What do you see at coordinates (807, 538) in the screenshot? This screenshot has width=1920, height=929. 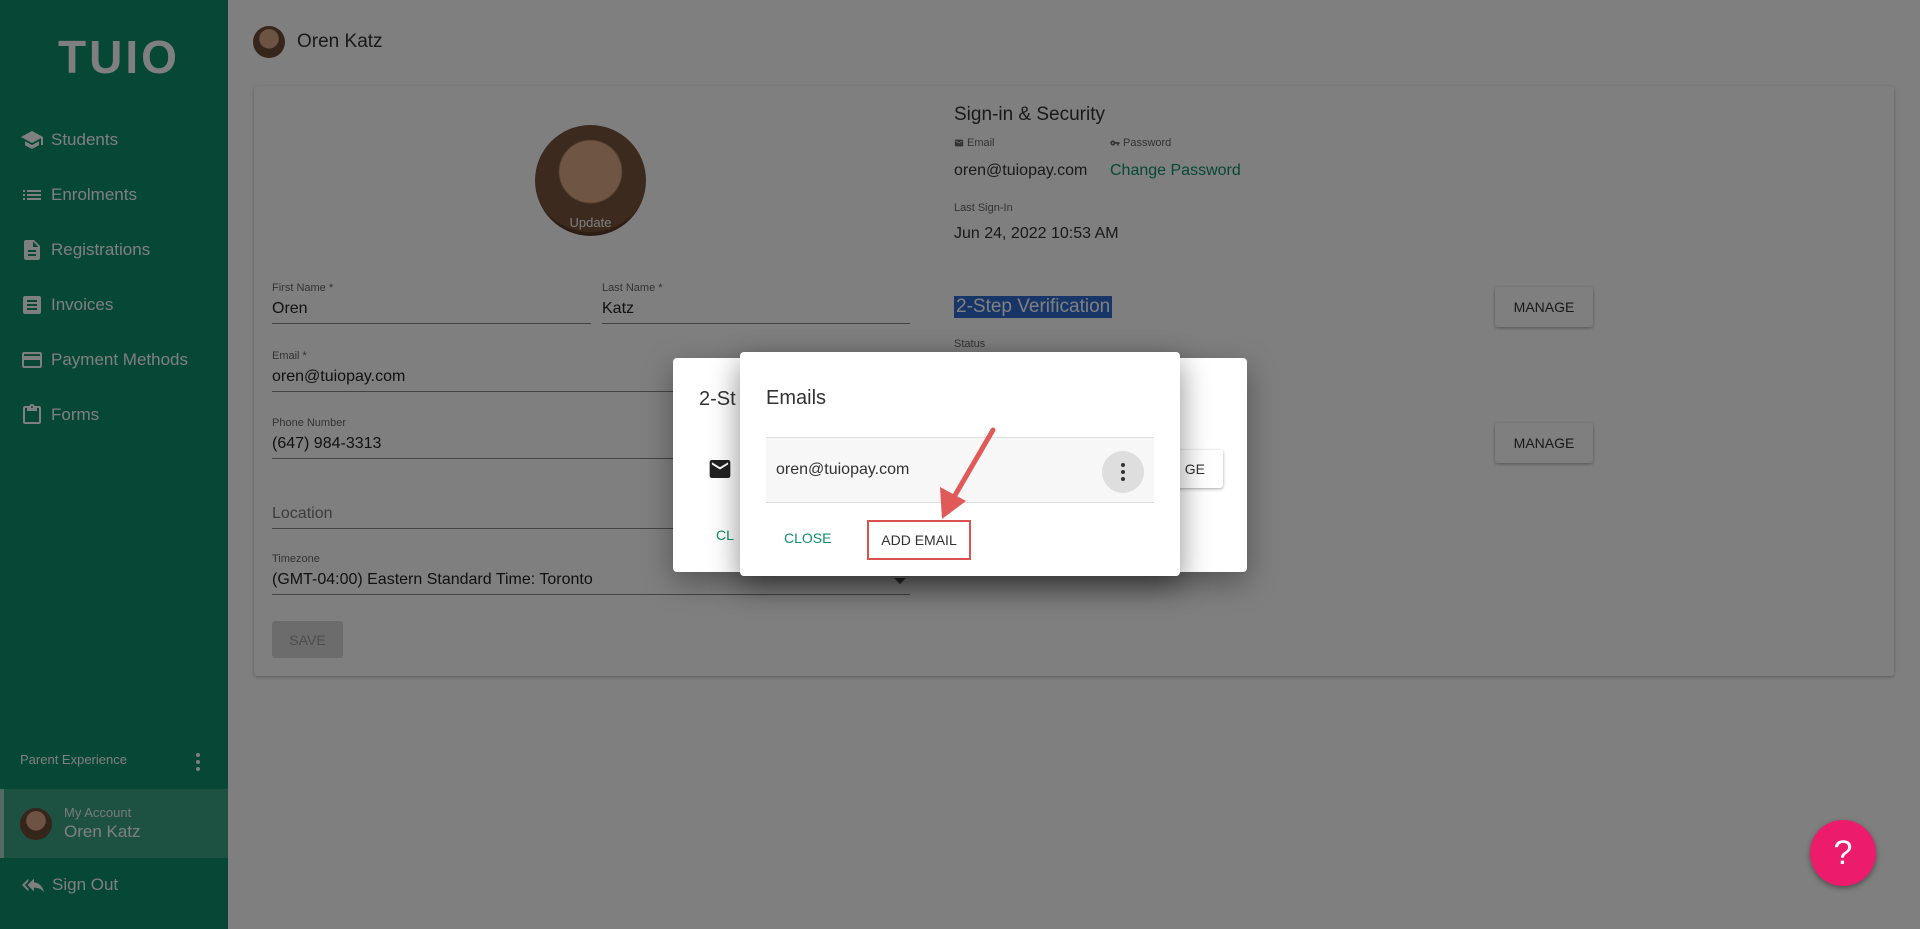 I see `close-button: CLOSE` at bounding box center [807, 538].